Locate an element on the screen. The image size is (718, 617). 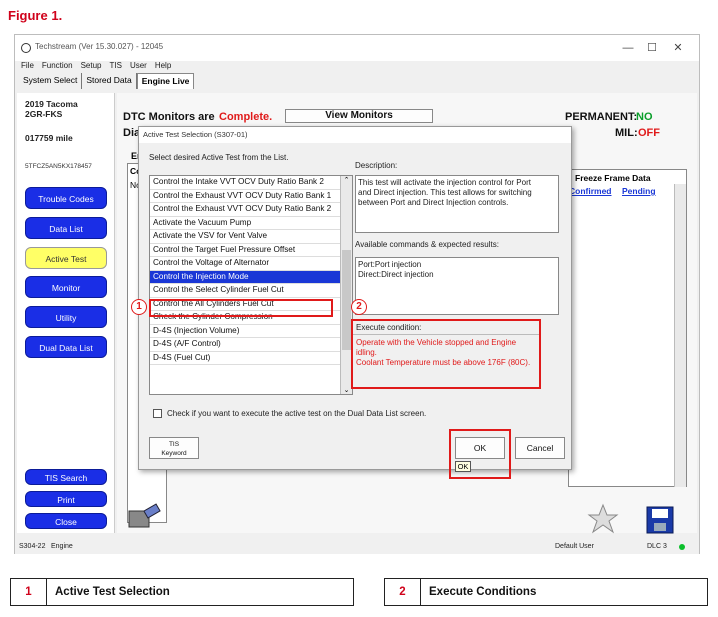
active-test-list-item: D-4S (A/F Control) is located at coordinates (245, 345).